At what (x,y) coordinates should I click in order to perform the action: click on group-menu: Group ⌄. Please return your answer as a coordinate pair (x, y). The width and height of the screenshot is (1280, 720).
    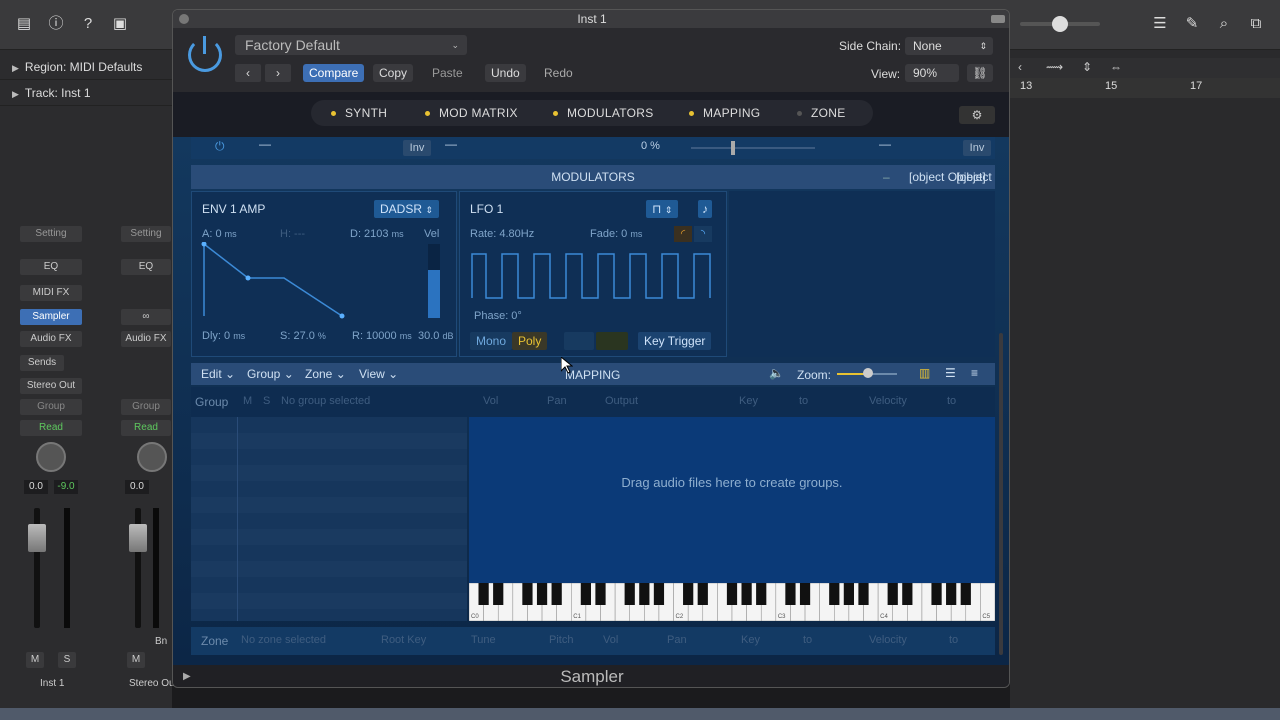
    Looking at the image, I should click on (270, 374).